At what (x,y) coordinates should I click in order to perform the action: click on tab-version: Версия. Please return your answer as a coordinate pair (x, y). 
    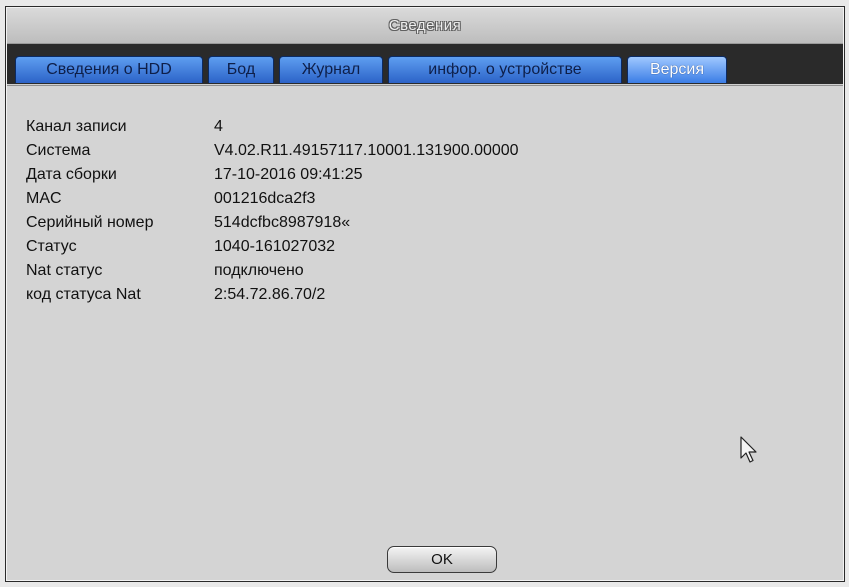
    Looking at the image, I should click on (677, 69).